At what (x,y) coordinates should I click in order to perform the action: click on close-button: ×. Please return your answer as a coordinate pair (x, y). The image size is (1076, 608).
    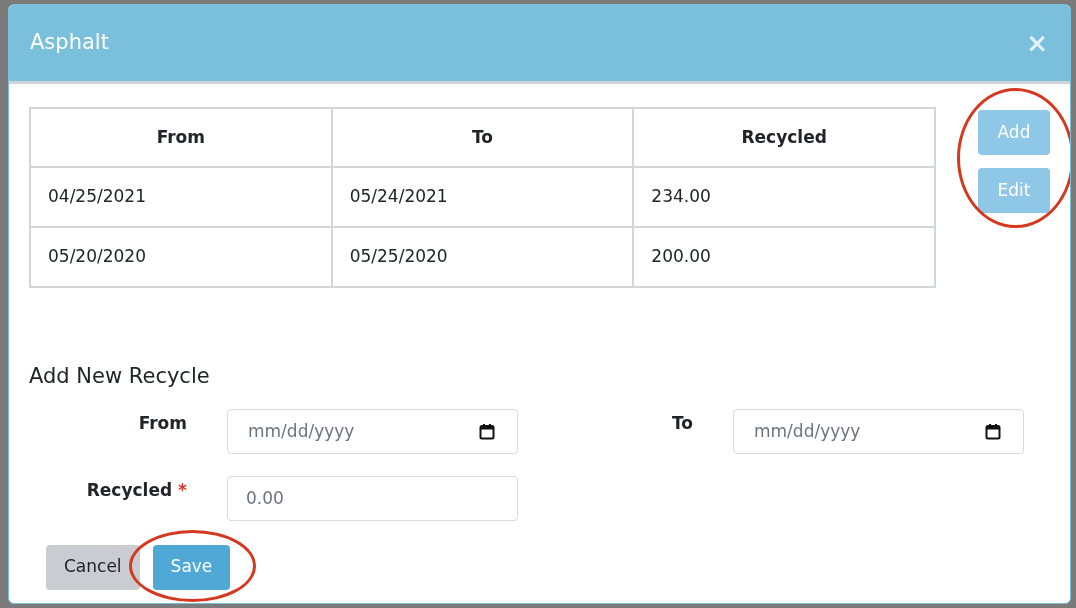
    Looking at the image, I should click on (1037, 43).